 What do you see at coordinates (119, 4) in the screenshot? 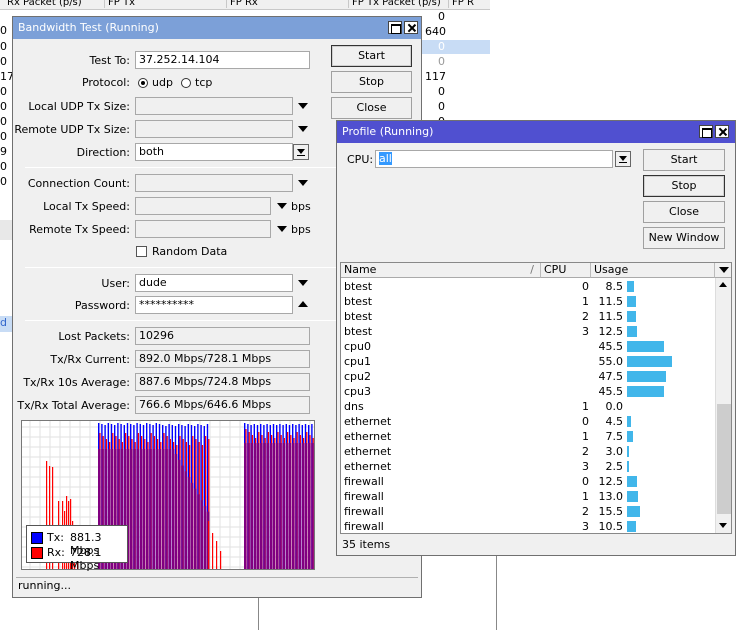
I see `column-header: FP Tx` at bounding box center [119, 4].